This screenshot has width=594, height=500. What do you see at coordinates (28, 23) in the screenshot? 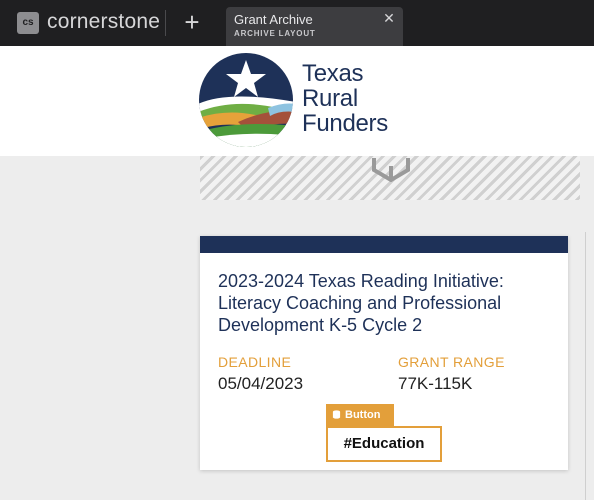
I see `cornerstone-logo-icon: cs` at bounding box center [28, 23].